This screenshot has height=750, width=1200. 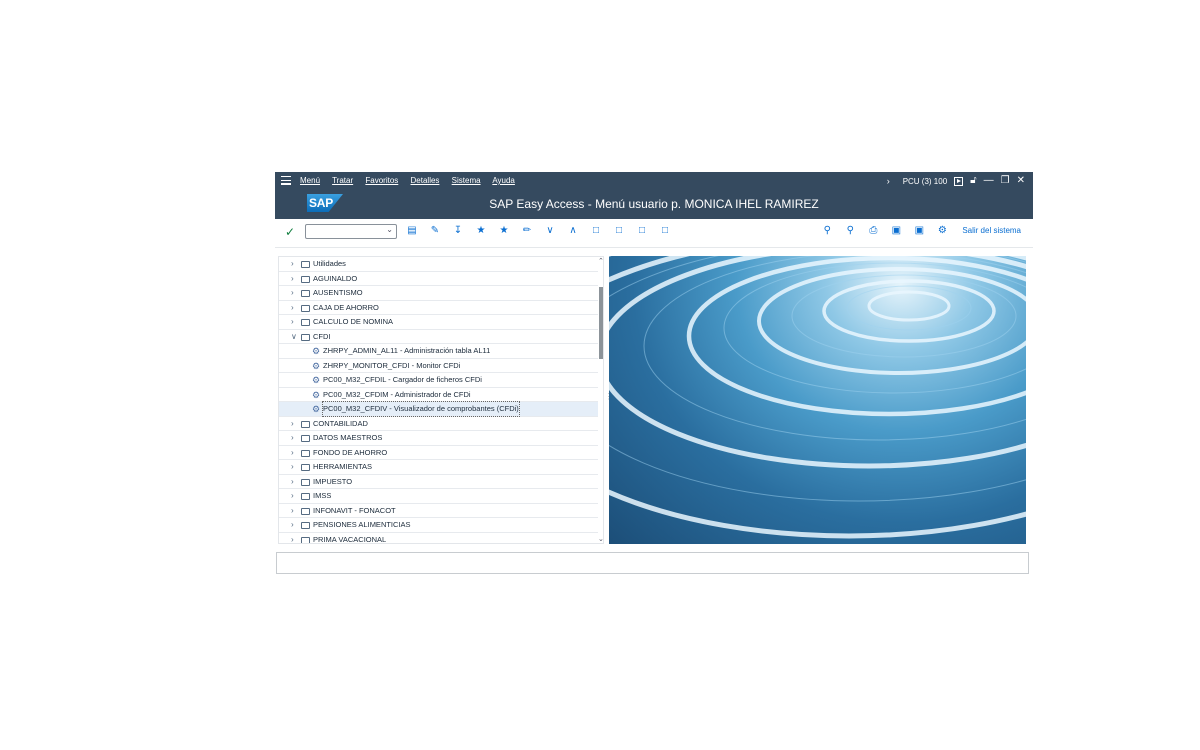 What do you see at coordinates (959, 181) in the screenshot?
I see `play-icon` at bounding box center [959, 181].